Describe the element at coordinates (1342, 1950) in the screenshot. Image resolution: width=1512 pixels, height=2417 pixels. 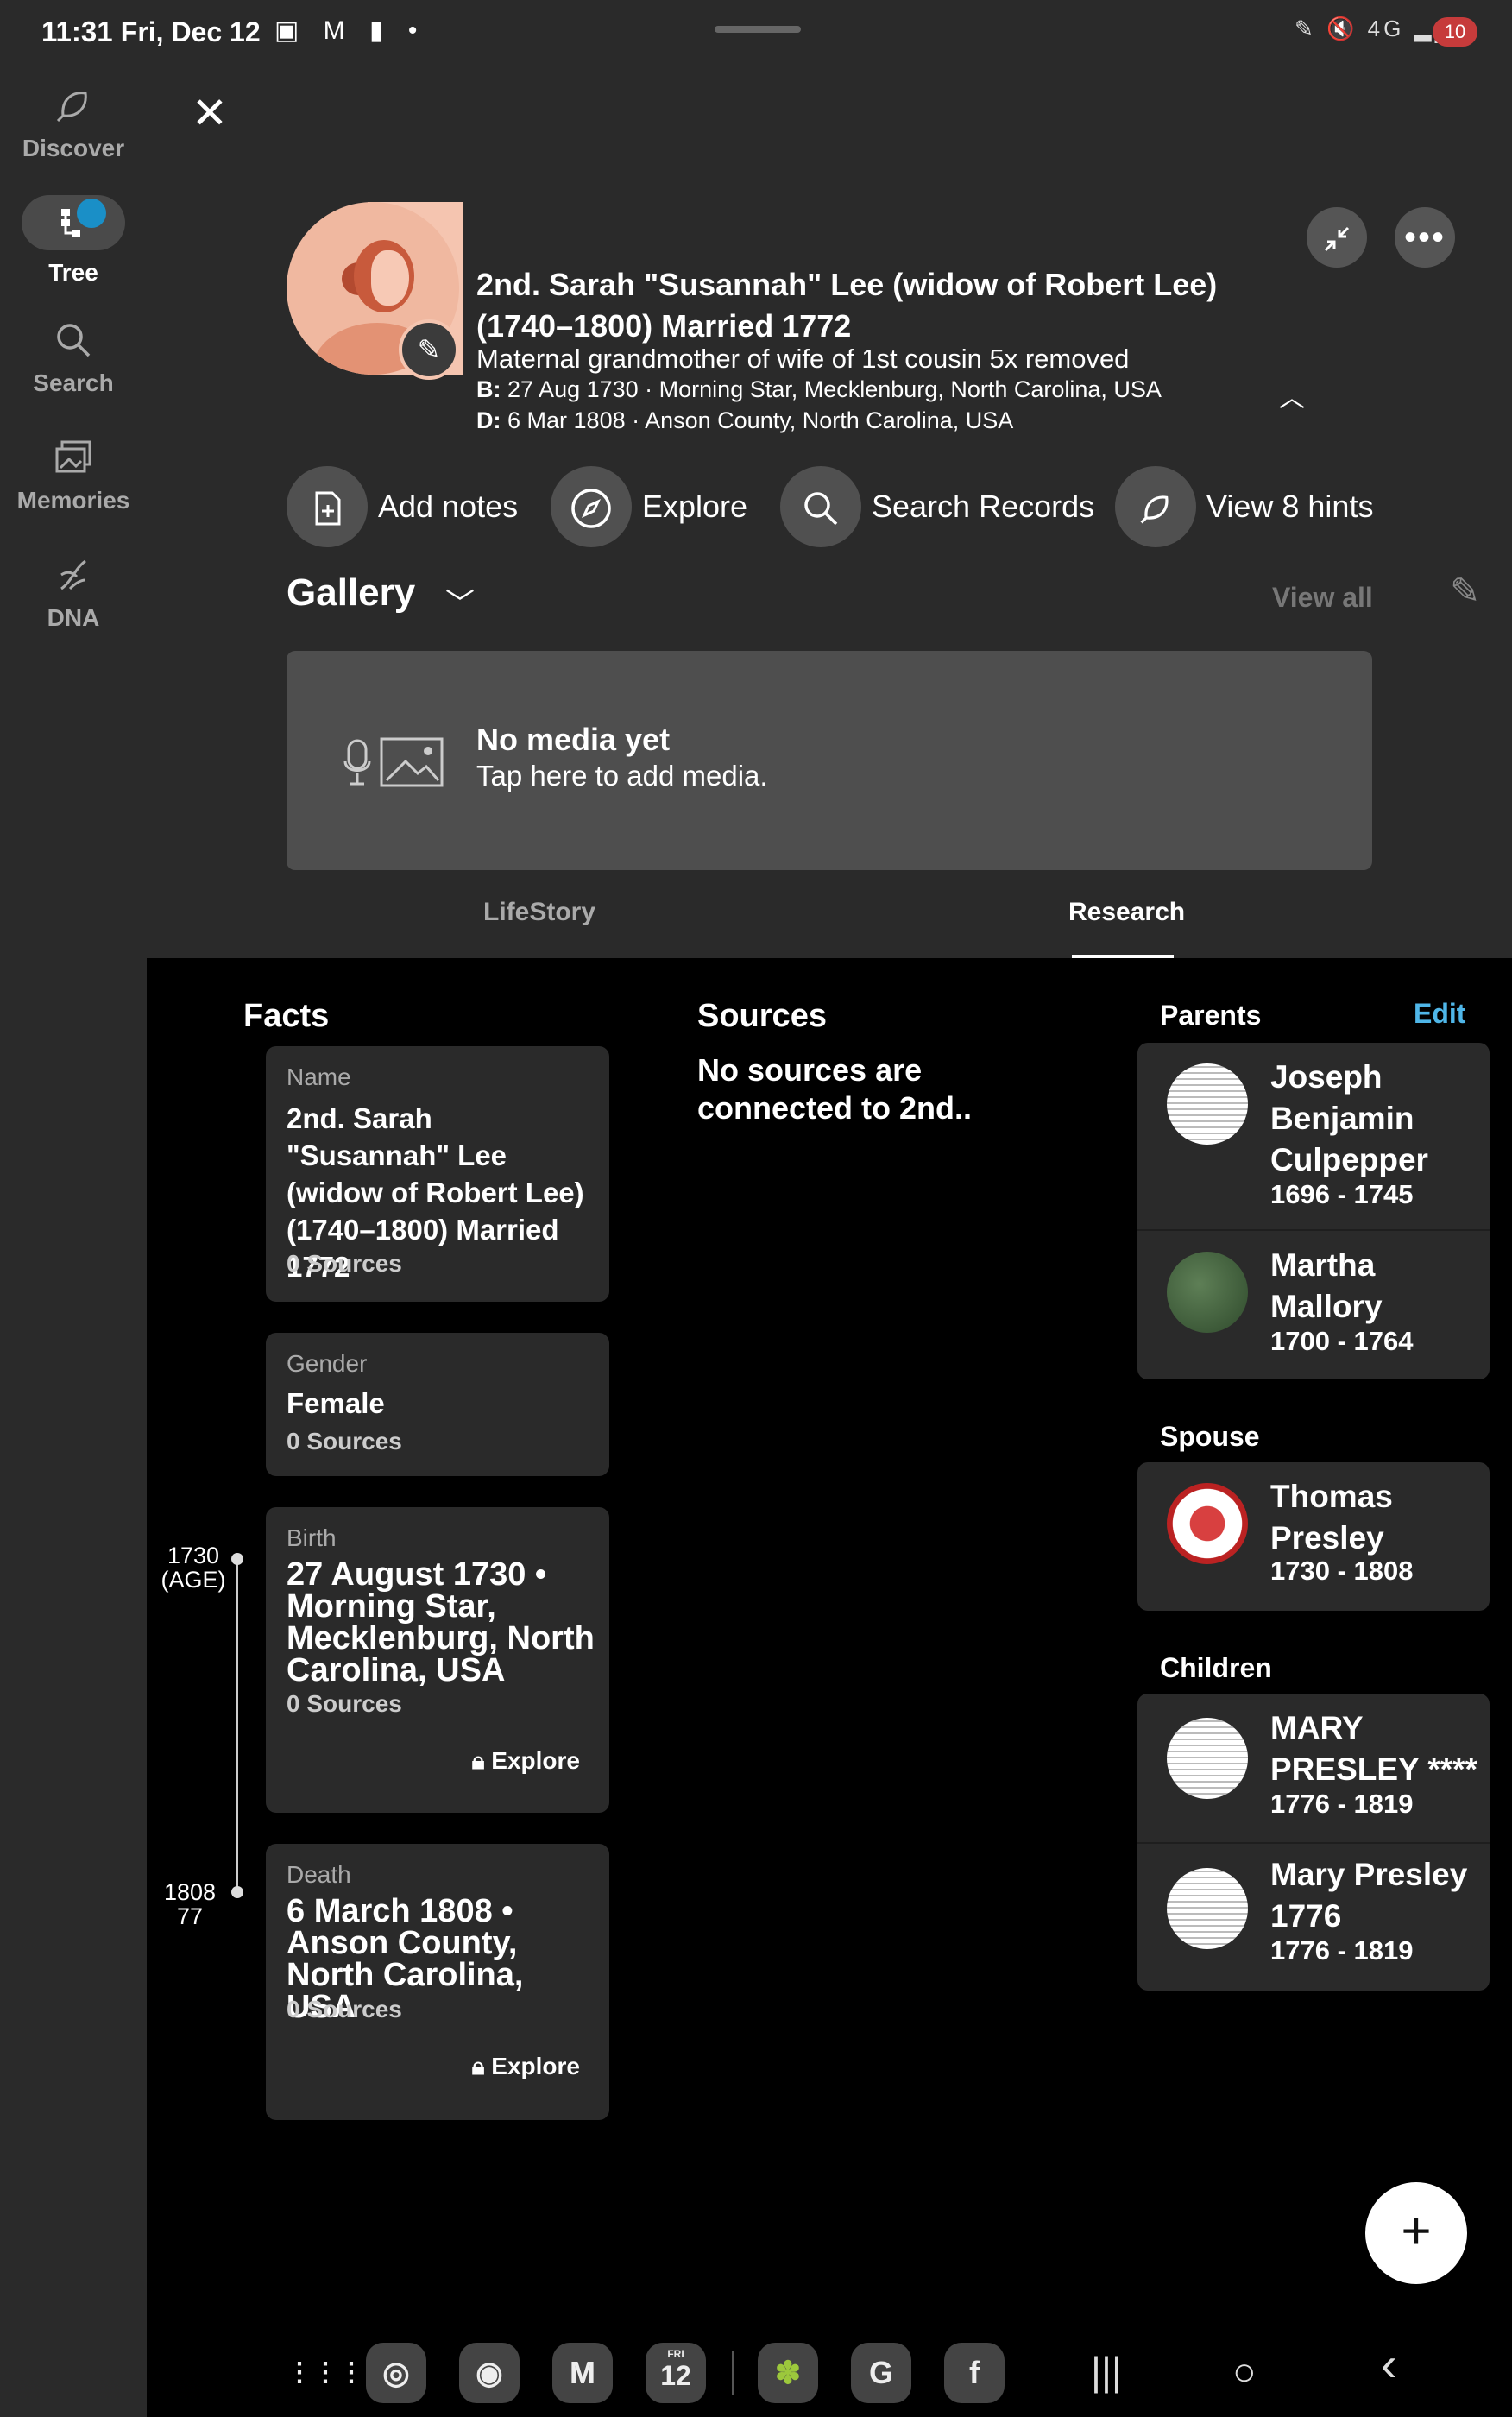
I see `person-dates: 1776 - 1819` at that location.